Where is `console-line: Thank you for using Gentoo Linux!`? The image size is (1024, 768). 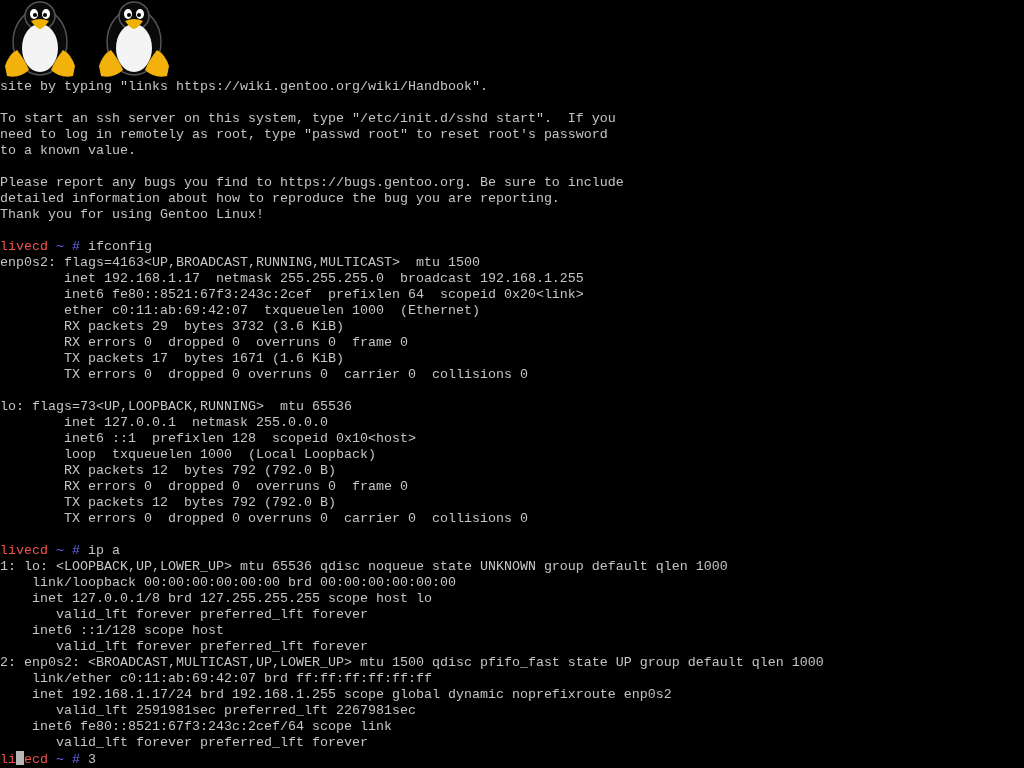 console-line: Thank you for using Gentoo Linux! is located at coordinates (132, 215).